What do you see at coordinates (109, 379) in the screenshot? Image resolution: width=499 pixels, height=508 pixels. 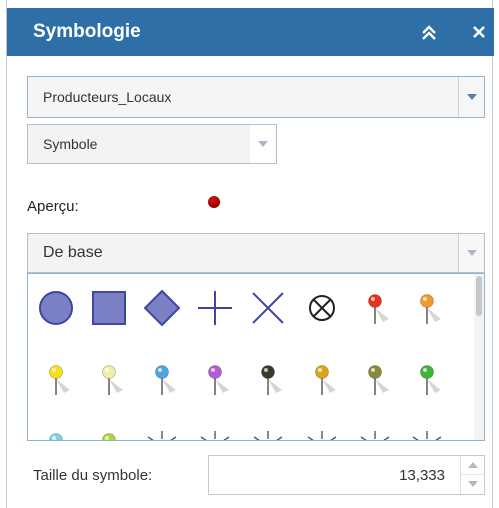 I see `symbol-option-pin-pale-yellow` at bounding box center [109, 379].